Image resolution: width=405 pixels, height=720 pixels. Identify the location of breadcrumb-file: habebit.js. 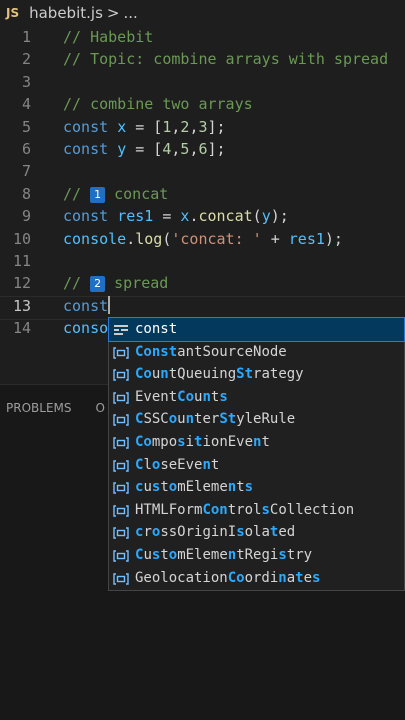
(66, 13).